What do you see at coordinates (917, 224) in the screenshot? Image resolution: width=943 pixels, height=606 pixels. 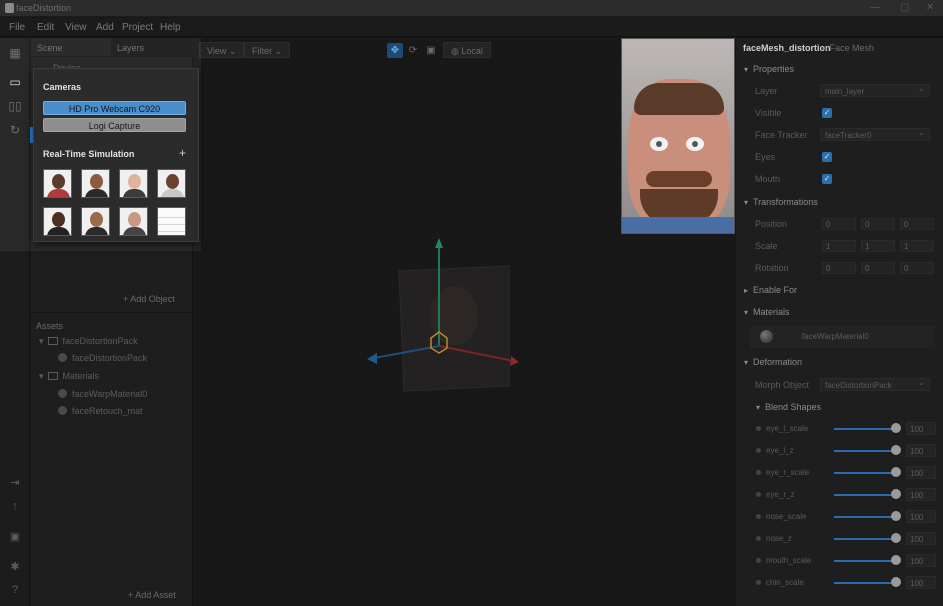 I see `position-z: 0` at bounding box center [917, 224].